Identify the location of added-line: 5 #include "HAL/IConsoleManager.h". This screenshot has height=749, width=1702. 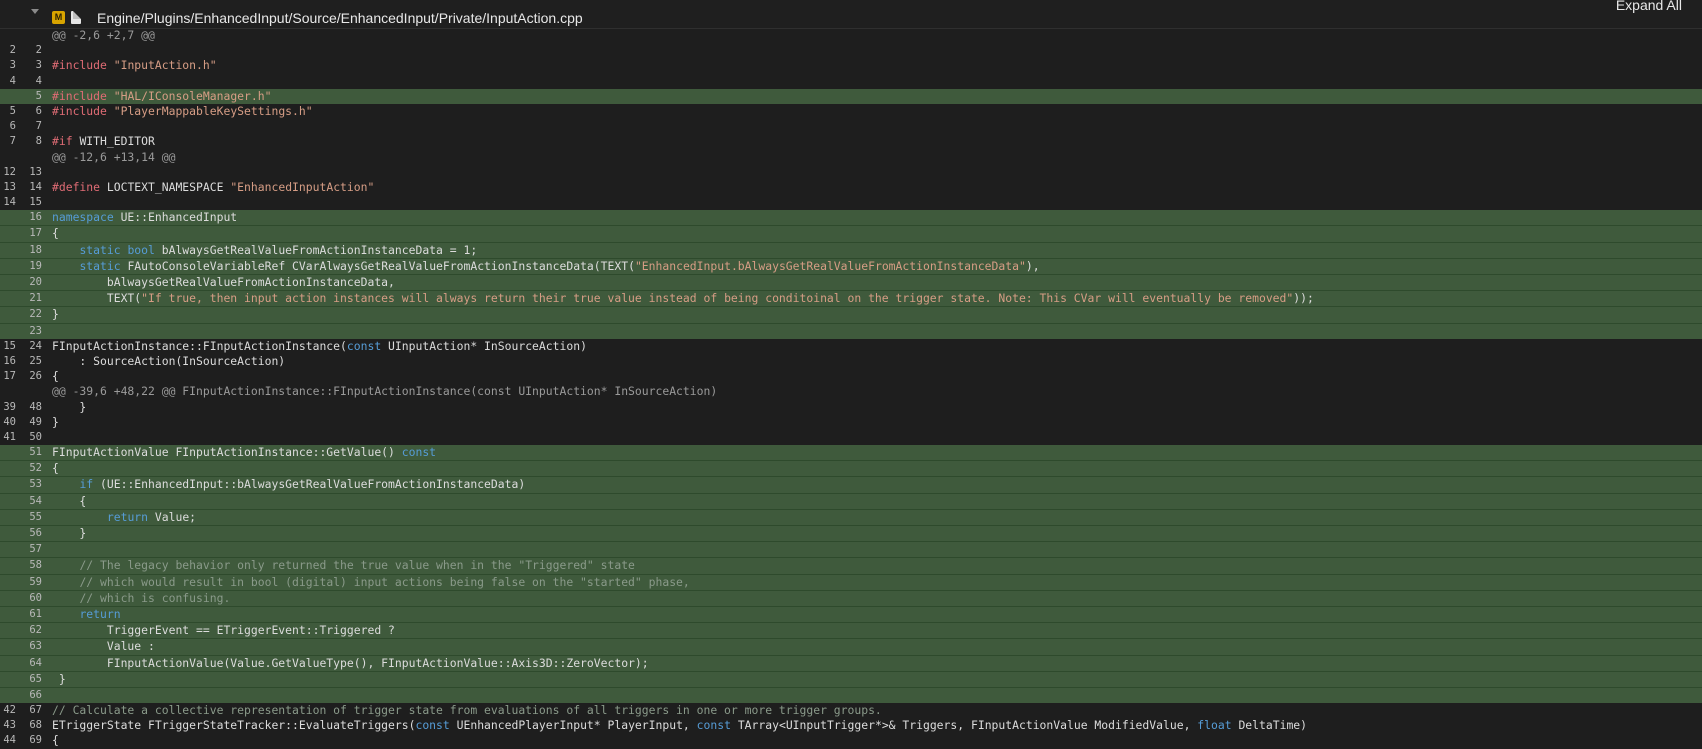
(851, 96).